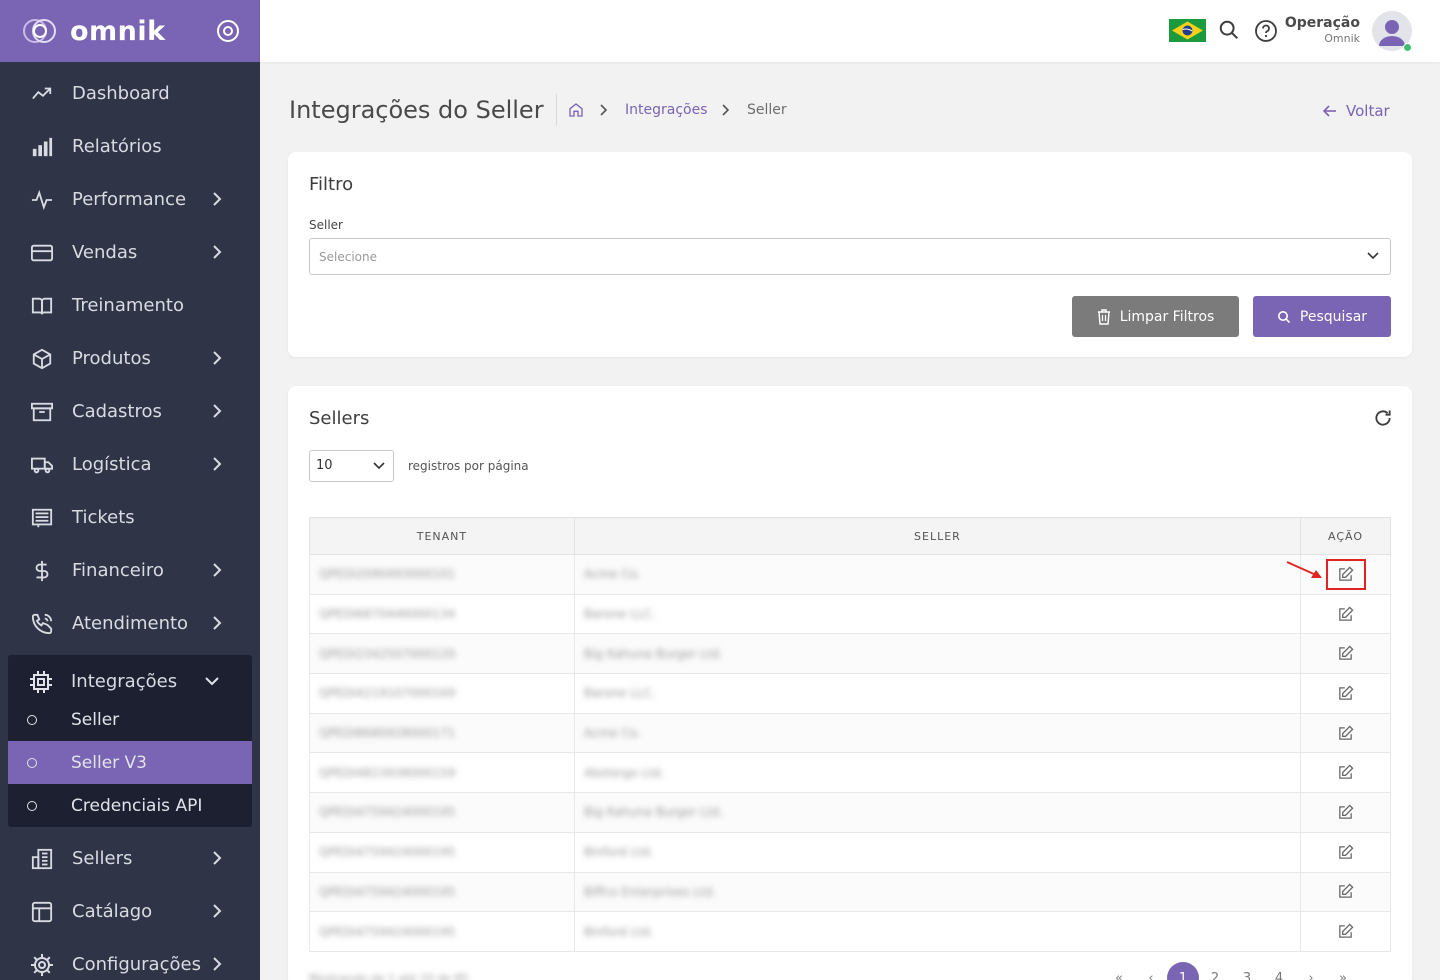  What do you see at coordinates (41, 682) in the screenshot?
I see `chip-icon` at bounding box center [41, 682].